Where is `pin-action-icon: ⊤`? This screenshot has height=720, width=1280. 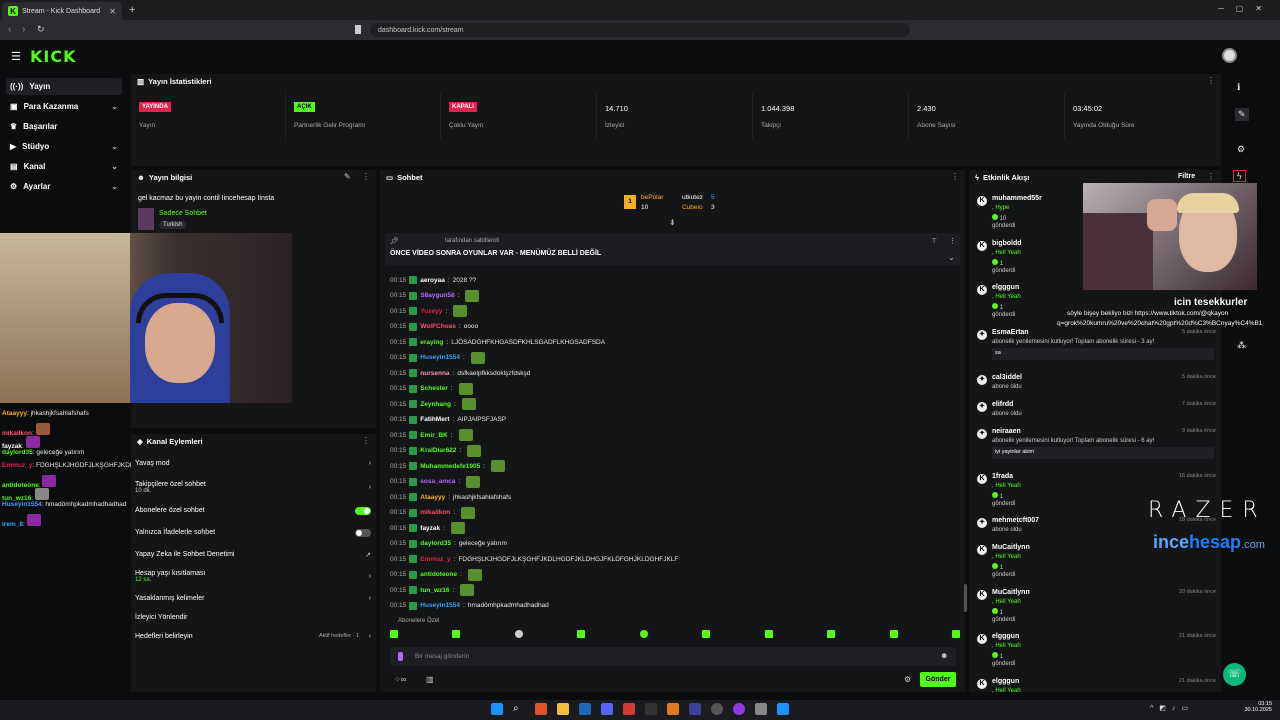
pin-action-icon: ⊤ is located at coordinates (934, 241).